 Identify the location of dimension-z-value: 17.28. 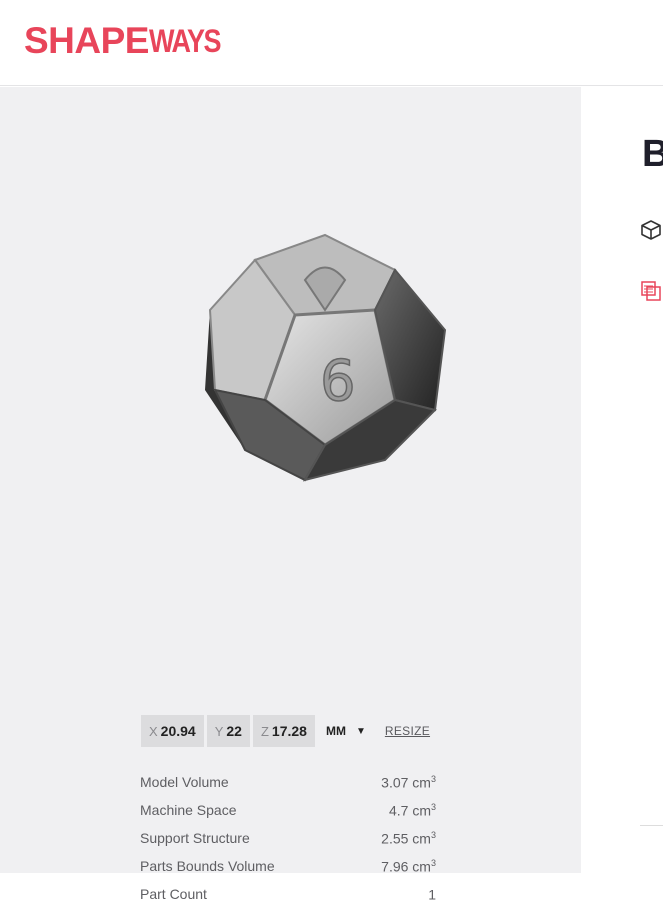
(289, 731).